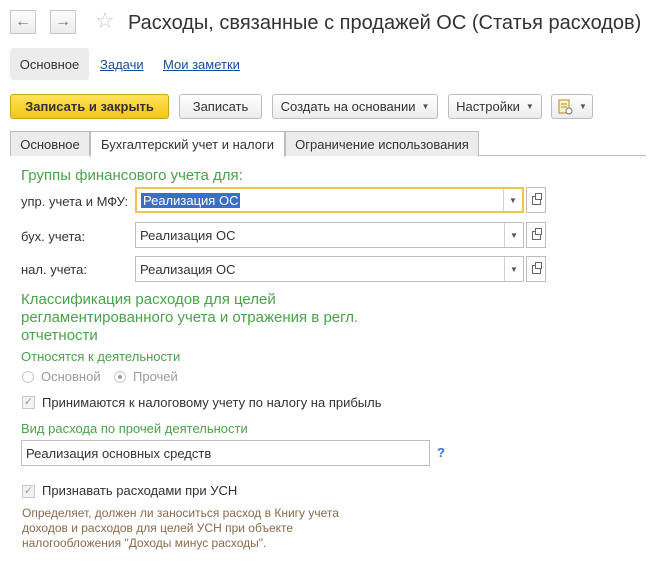 The width and height of the screenshot is (656, 583). I want to click on tab-main: Основное, so click(50, 143).